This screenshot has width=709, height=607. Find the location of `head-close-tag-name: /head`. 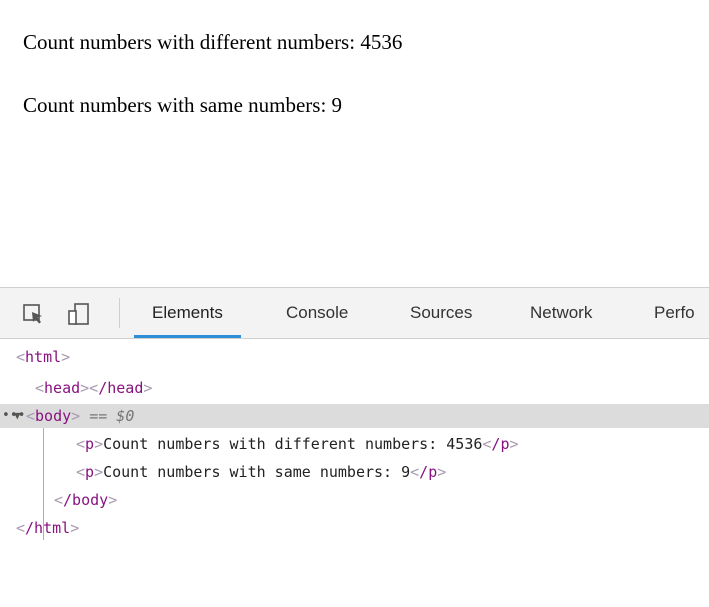

head-close-tag-name: /head is located at coordinates (121, 388).